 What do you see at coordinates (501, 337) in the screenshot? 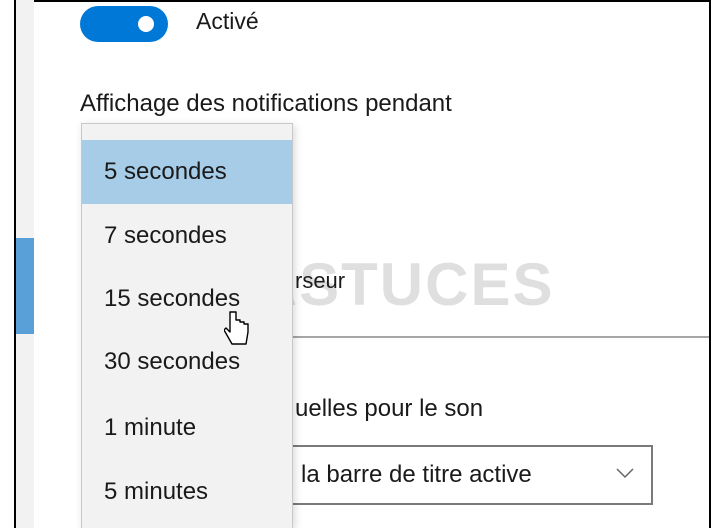
I see `section-divider` at bounding box center [501, 337].